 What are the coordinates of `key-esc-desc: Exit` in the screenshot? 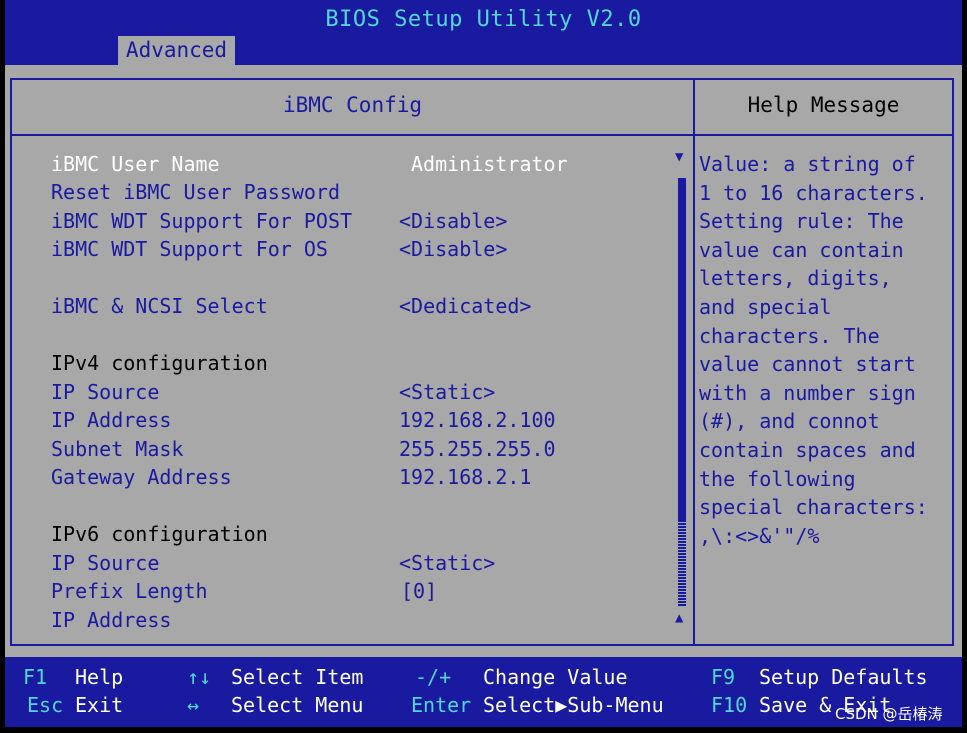 It's located at (99, 705).